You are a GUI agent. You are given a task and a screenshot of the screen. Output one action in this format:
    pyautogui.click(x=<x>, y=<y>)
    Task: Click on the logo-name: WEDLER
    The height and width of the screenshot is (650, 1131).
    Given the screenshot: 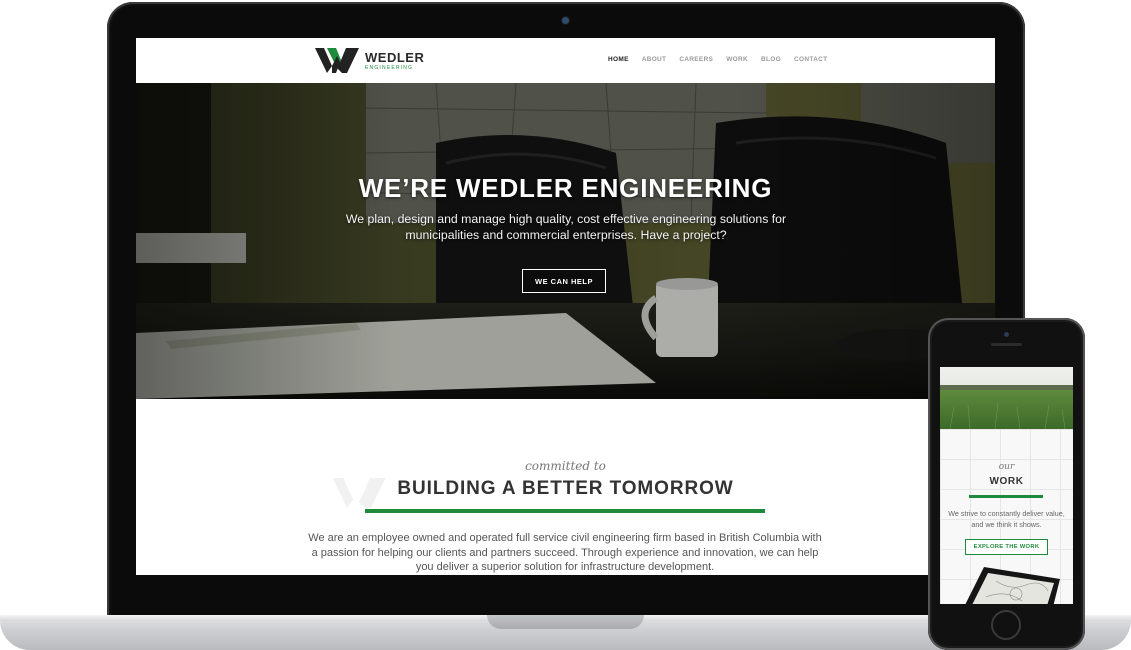 What is the action you would take?
    pyautogui.click(x=394, y=57)
    